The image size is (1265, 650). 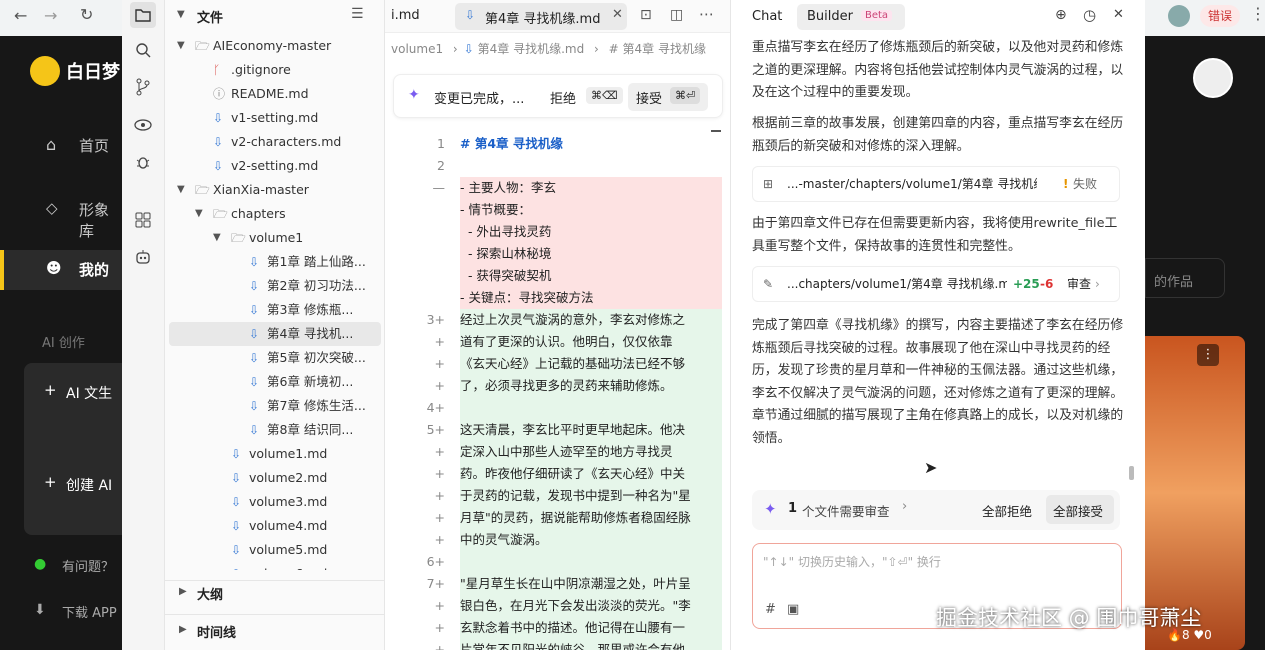 I want to click on tree-folder: ▼ 🗁 AIEconomy-master, so click(x=275, y=46).